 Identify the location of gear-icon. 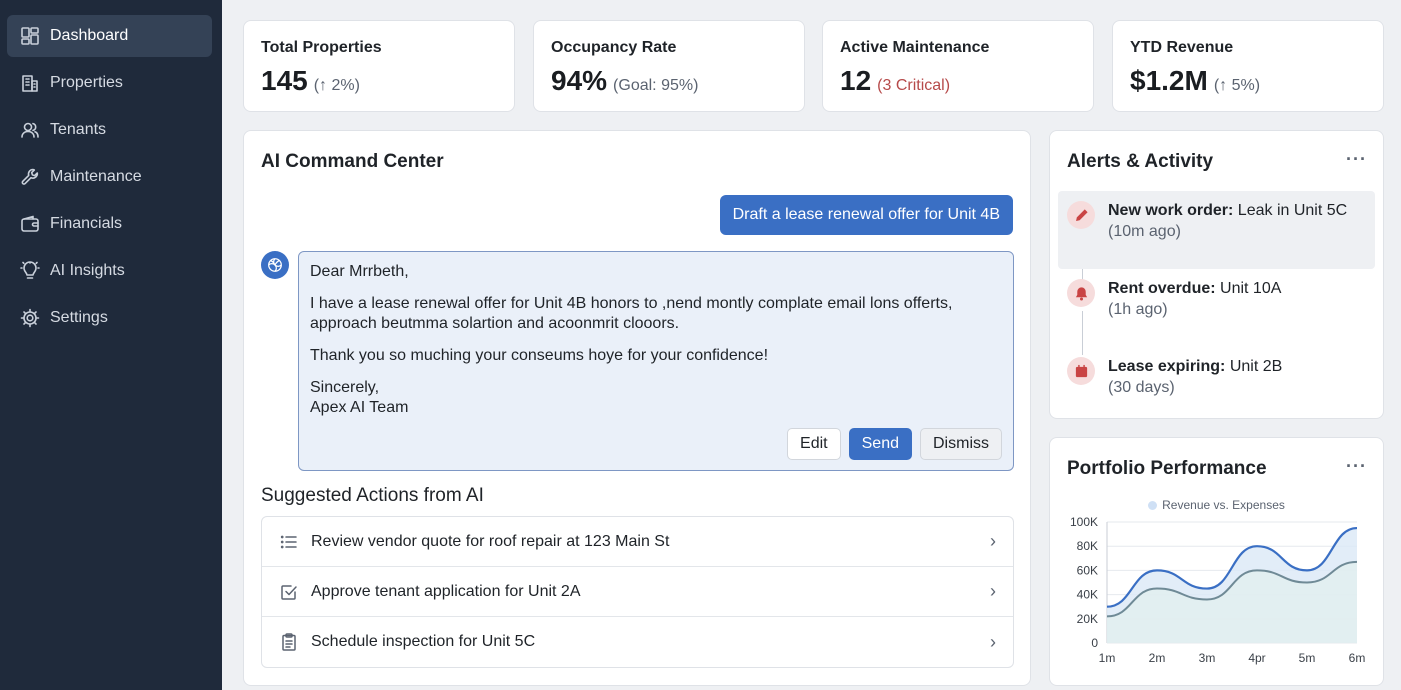
(30, 318).